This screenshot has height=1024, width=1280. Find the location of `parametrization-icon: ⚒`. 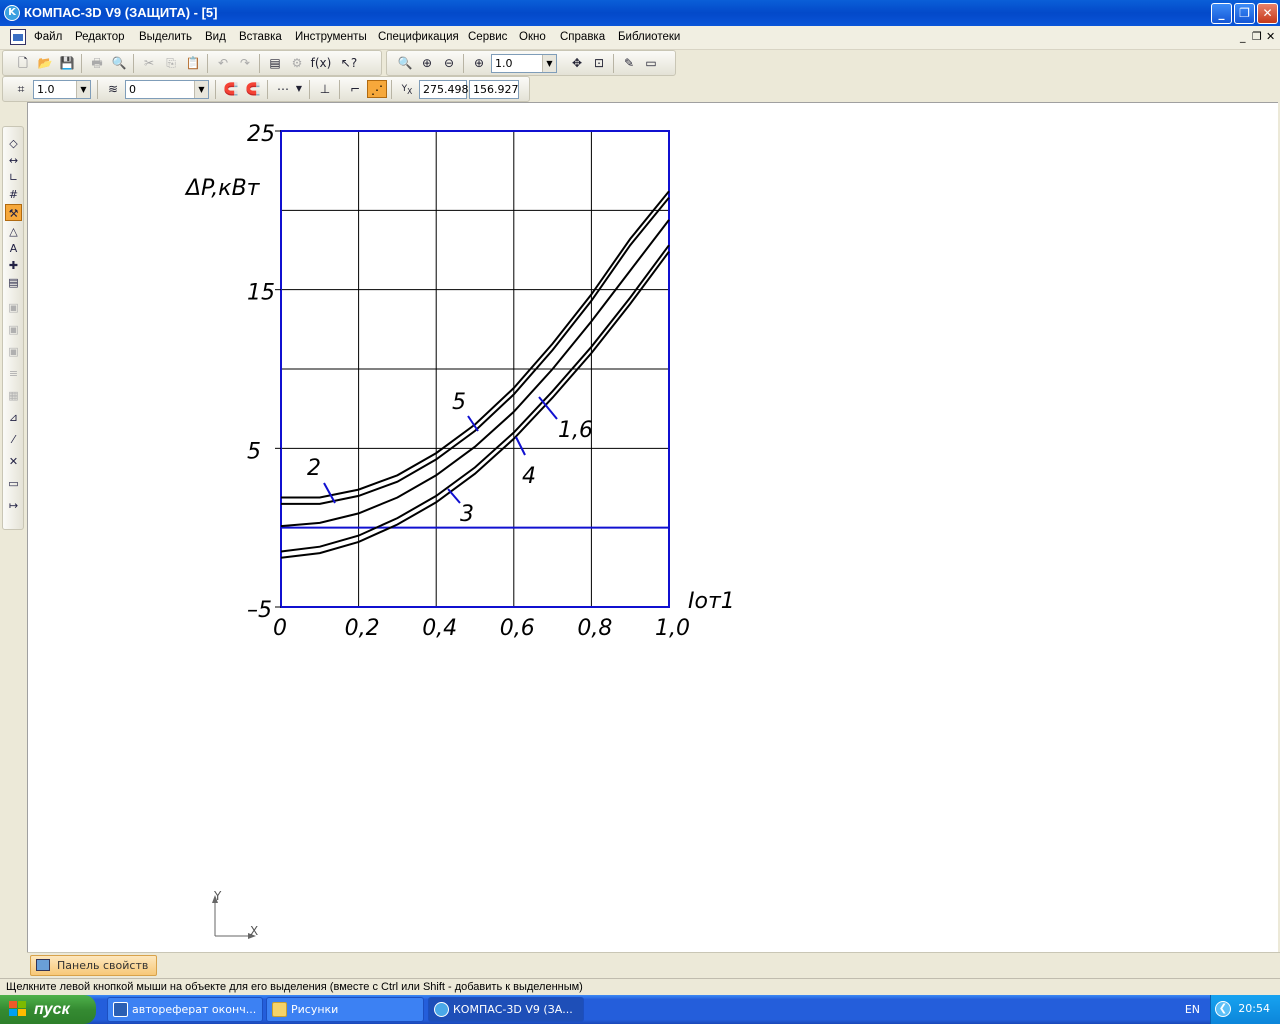

parametrization-icon: ⚒ is located at coordinates (13, 212).